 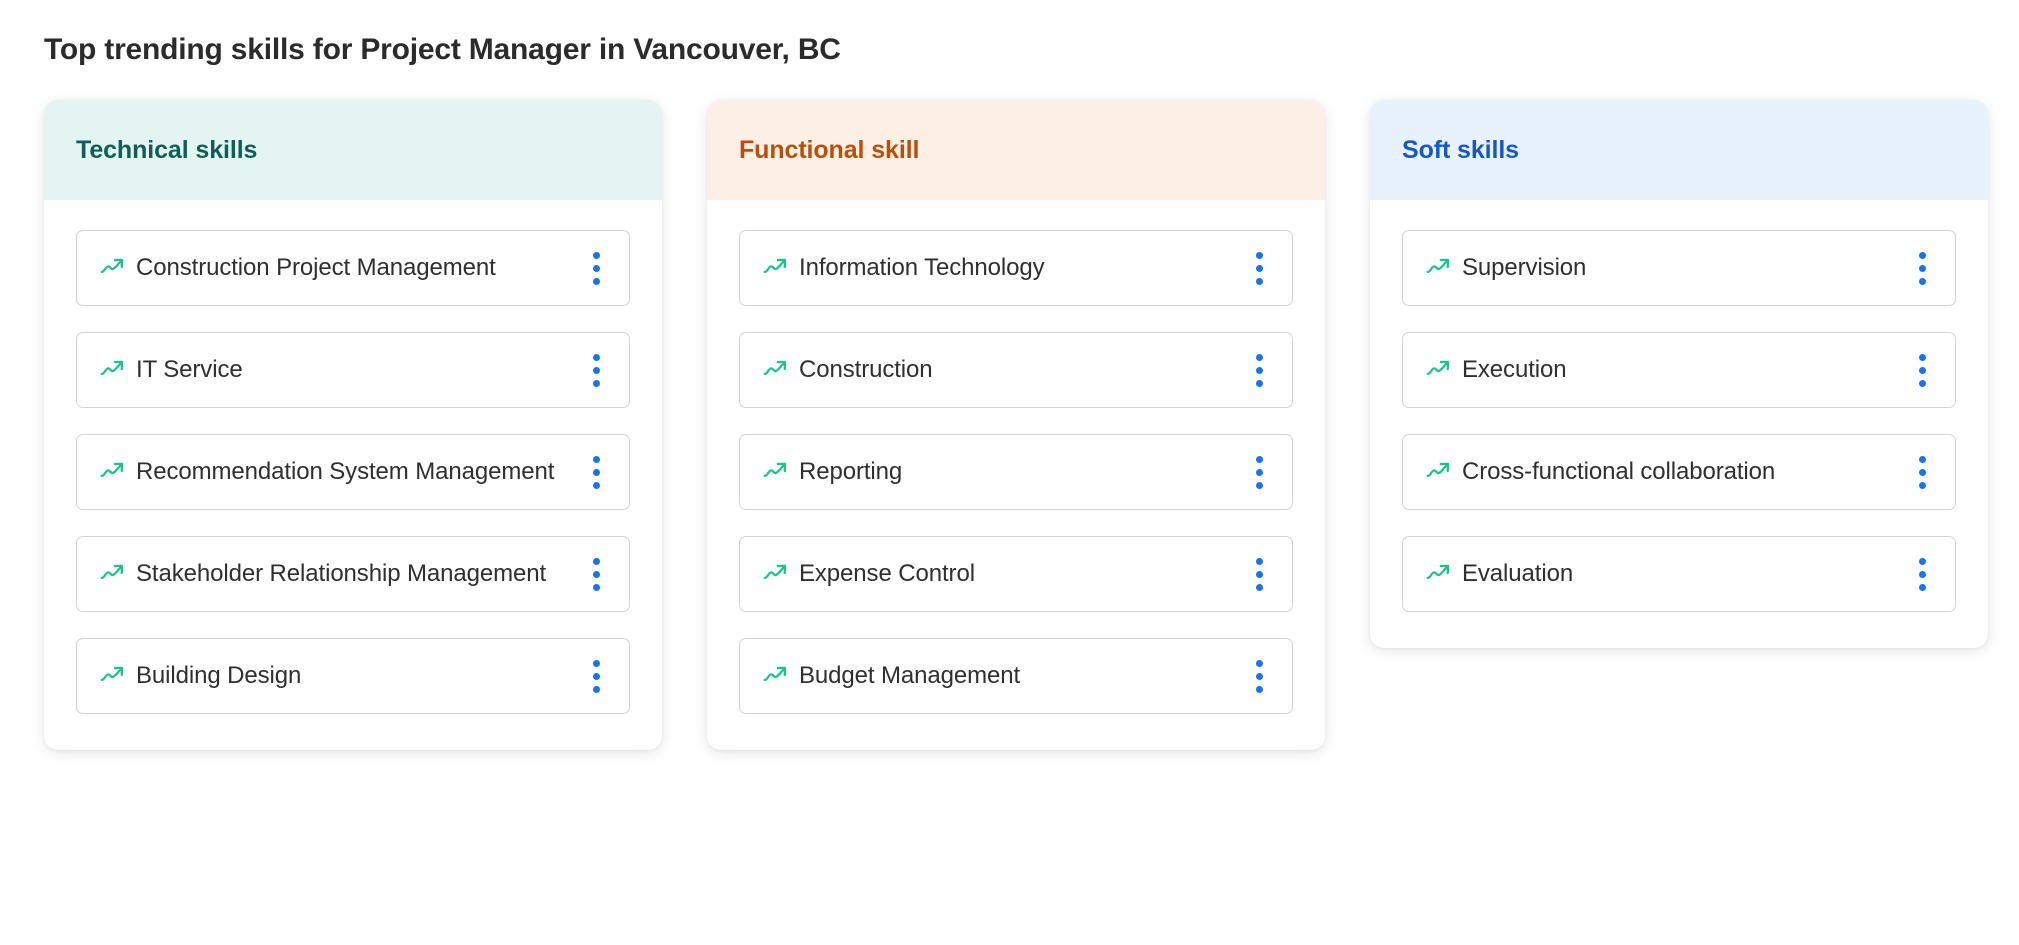 I want to click on card-header-functional-skill: Functional skill, so click(x=1016, y=150).